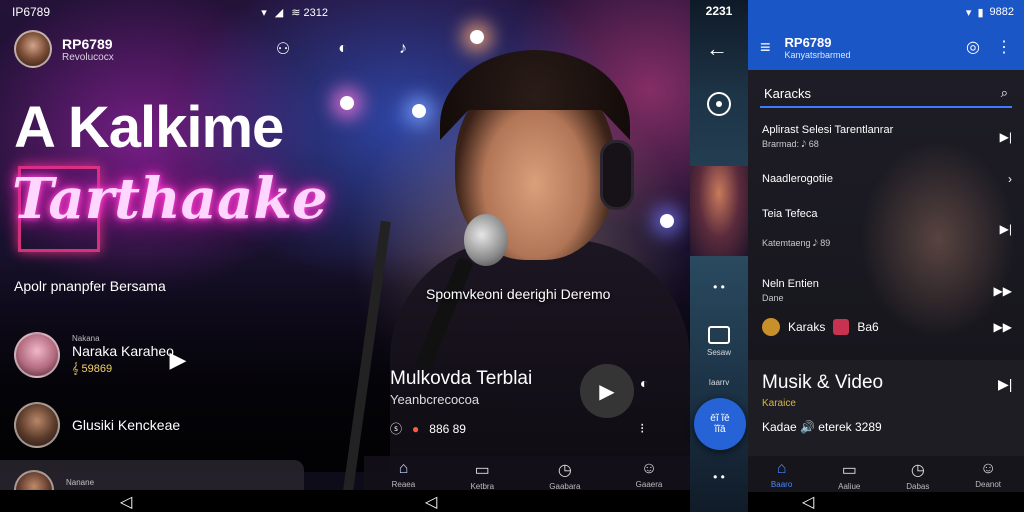 The width and height of the screenshot is (1024, 512). I want to click on tab-label: Baaro, so click(781, 484).